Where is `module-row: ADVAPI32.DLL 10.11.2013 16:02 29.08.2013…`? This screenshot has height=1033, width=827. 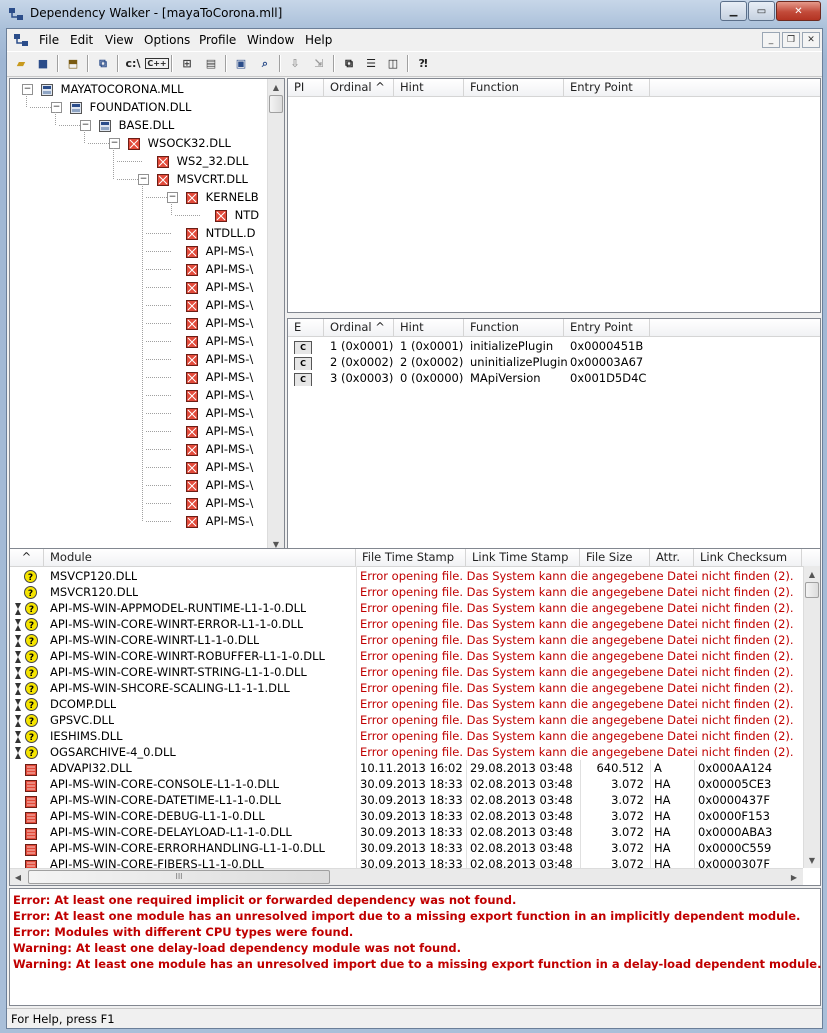
module-row: ADVAPI32.DLL 10.11.2013 16:02 29.08.2013… is located at coordinates (406, 768).